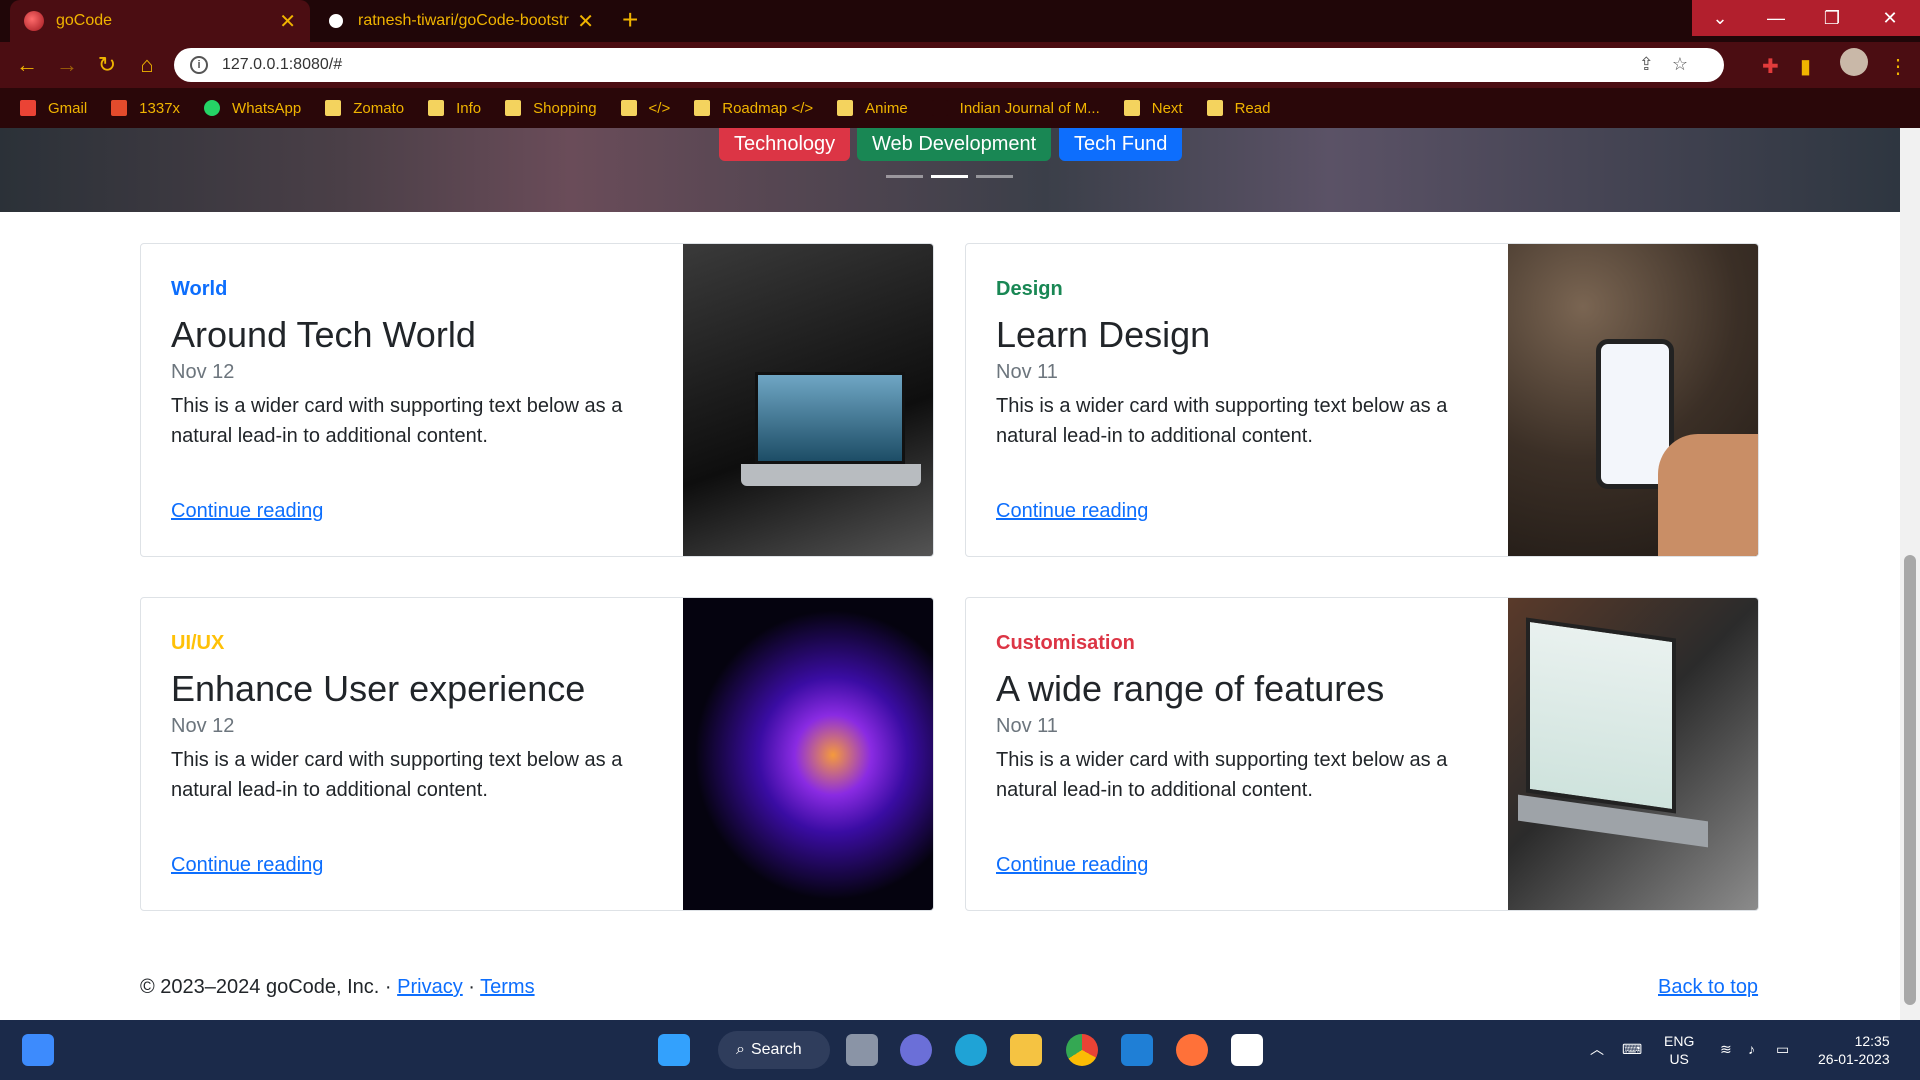 Image resolution: width=1920 pixels, height=1080 pixels. Describe the element at coordinates (160, 21) in the screenshot. I see `tab-gocode: goCode ✕` at that location.